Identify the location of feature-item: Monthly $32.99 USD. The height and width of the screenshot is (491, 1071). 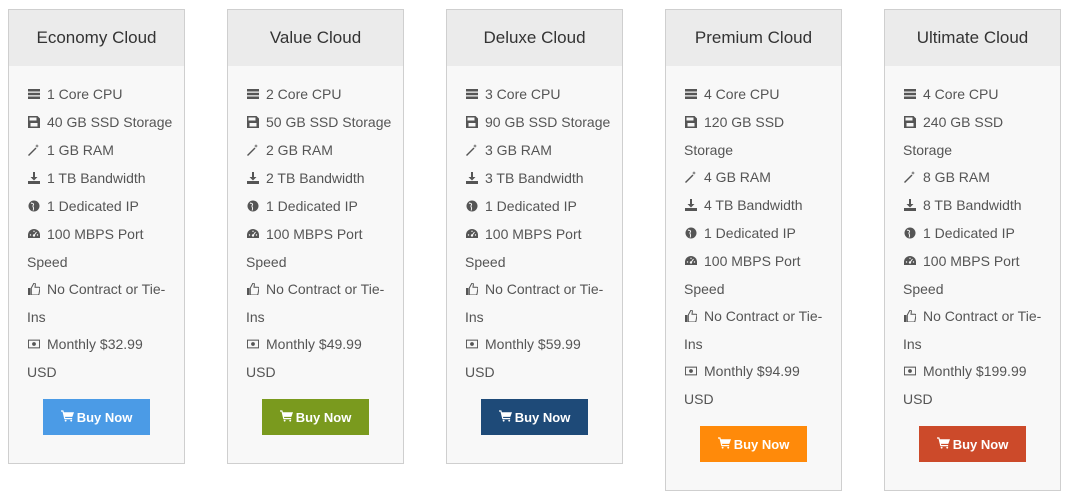
(100, 358).